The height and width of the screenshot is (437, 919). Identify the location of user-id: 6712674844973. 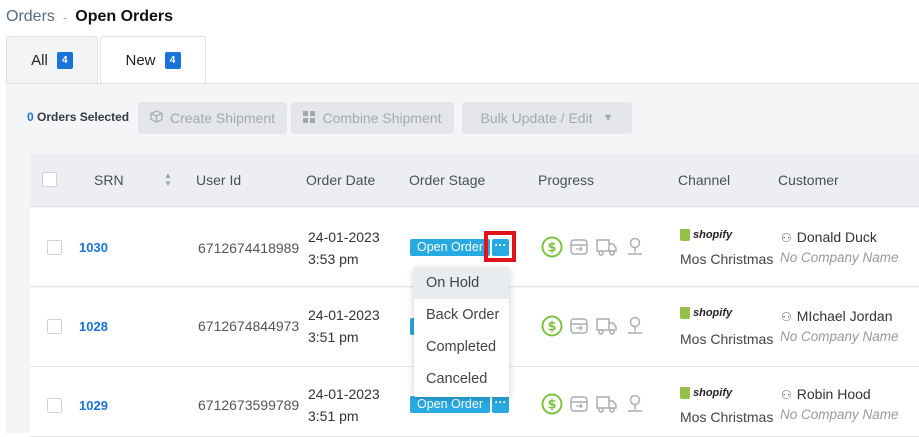
(249, 326).